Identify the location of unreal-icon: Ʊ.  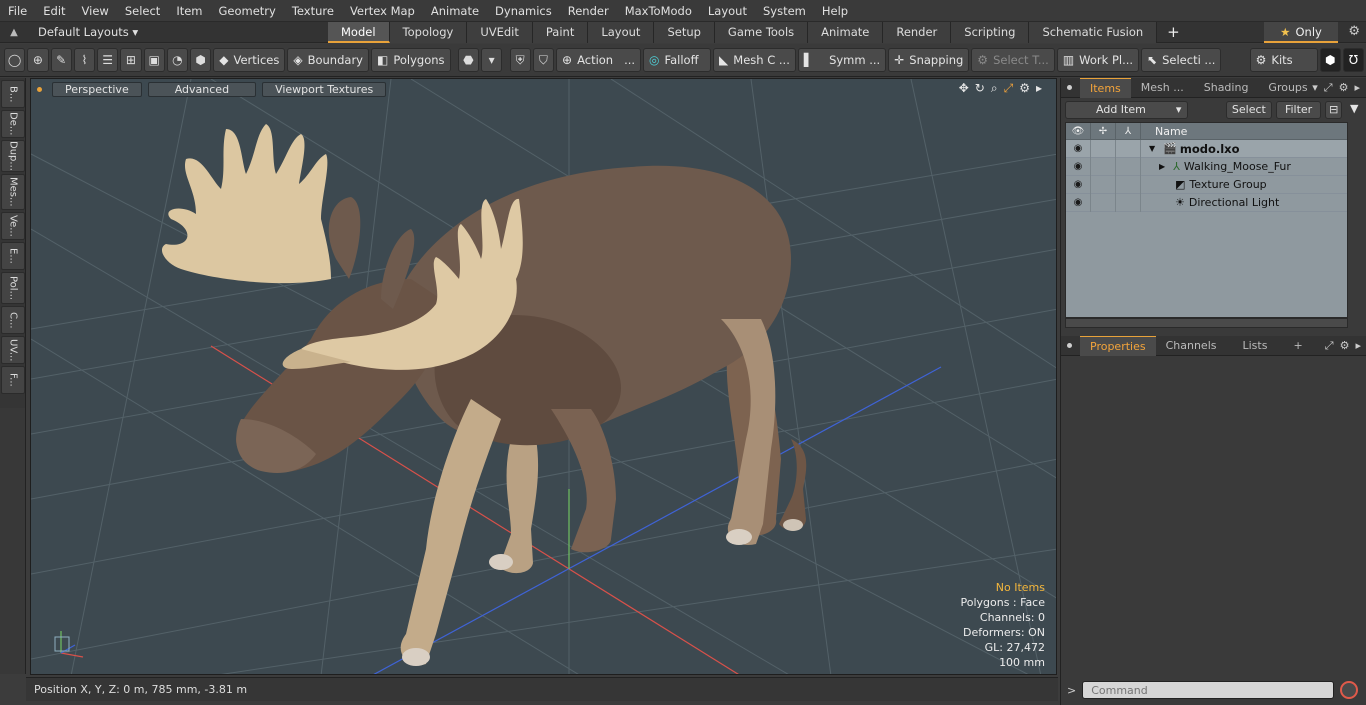
(1353, 60).